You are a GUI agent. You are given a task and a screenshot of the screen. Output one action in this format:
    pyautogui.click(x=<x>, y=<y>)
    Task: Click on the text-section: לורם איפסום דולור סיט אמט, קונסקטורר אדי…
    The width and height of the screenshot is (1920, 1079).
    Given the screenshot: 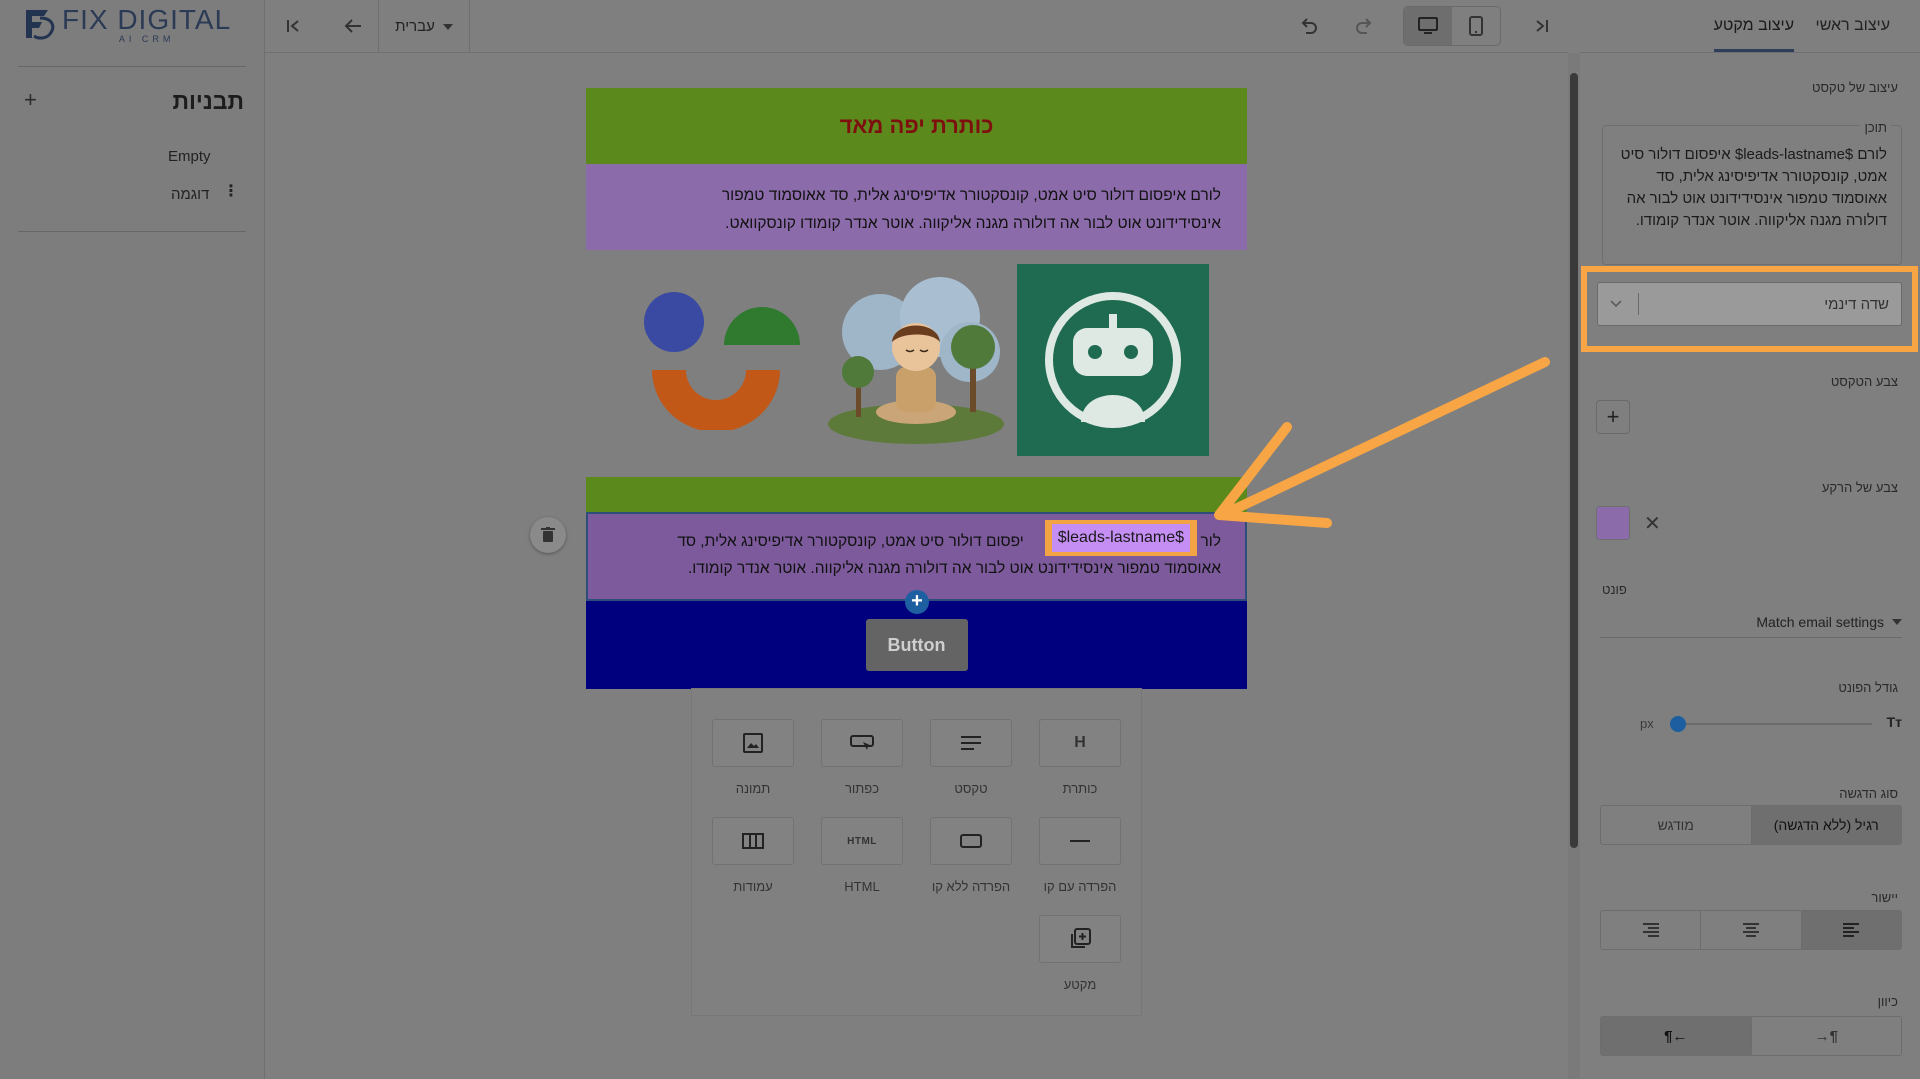 What is the action you would take?
    pyautogui.click(x=916, y=207)
    